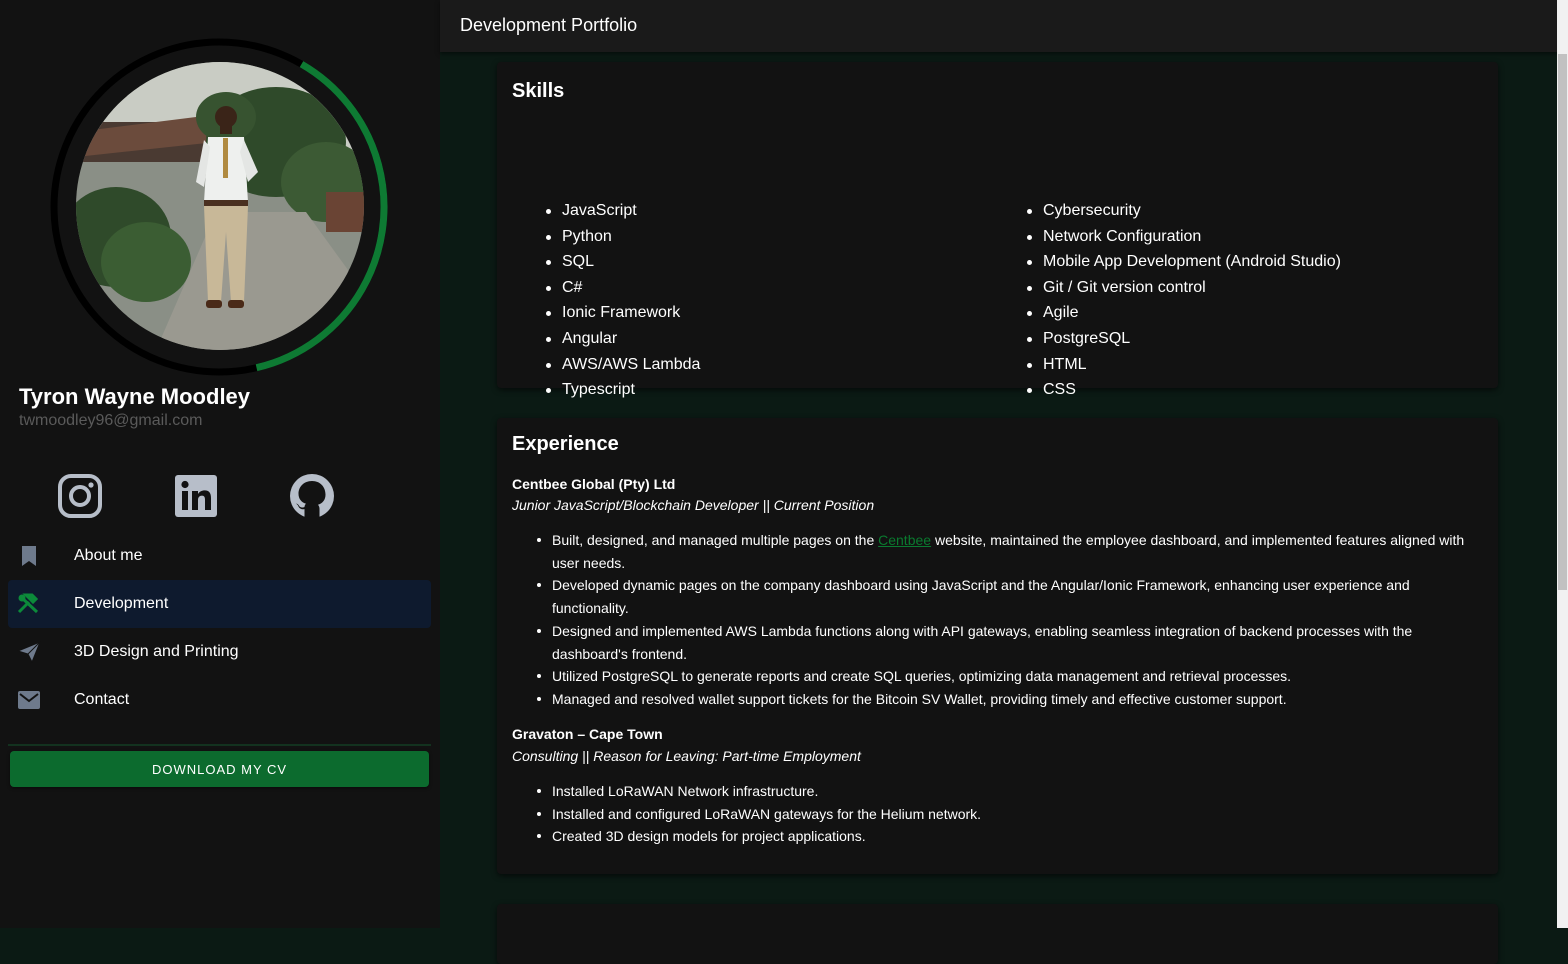  I want to click on list-item: Network Configuration, so click(1184, 241).